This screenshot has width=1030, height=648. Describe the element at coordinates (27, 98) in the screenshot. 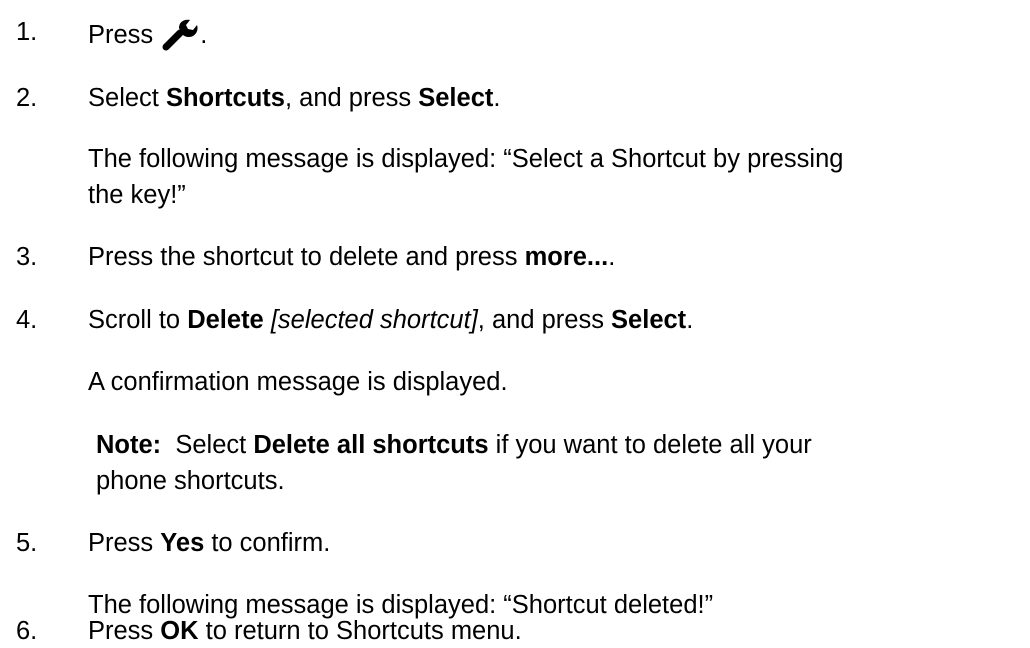

I see `step-number: 2.` at that location.